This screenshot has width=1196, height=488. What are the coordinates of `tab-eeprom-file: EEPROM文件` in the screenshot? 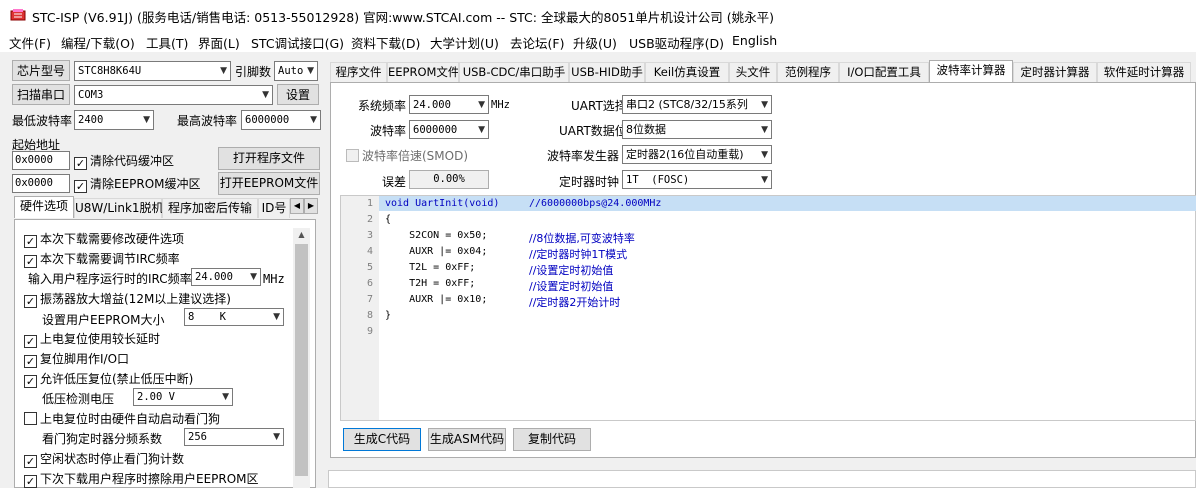 It's located at (423, 72).